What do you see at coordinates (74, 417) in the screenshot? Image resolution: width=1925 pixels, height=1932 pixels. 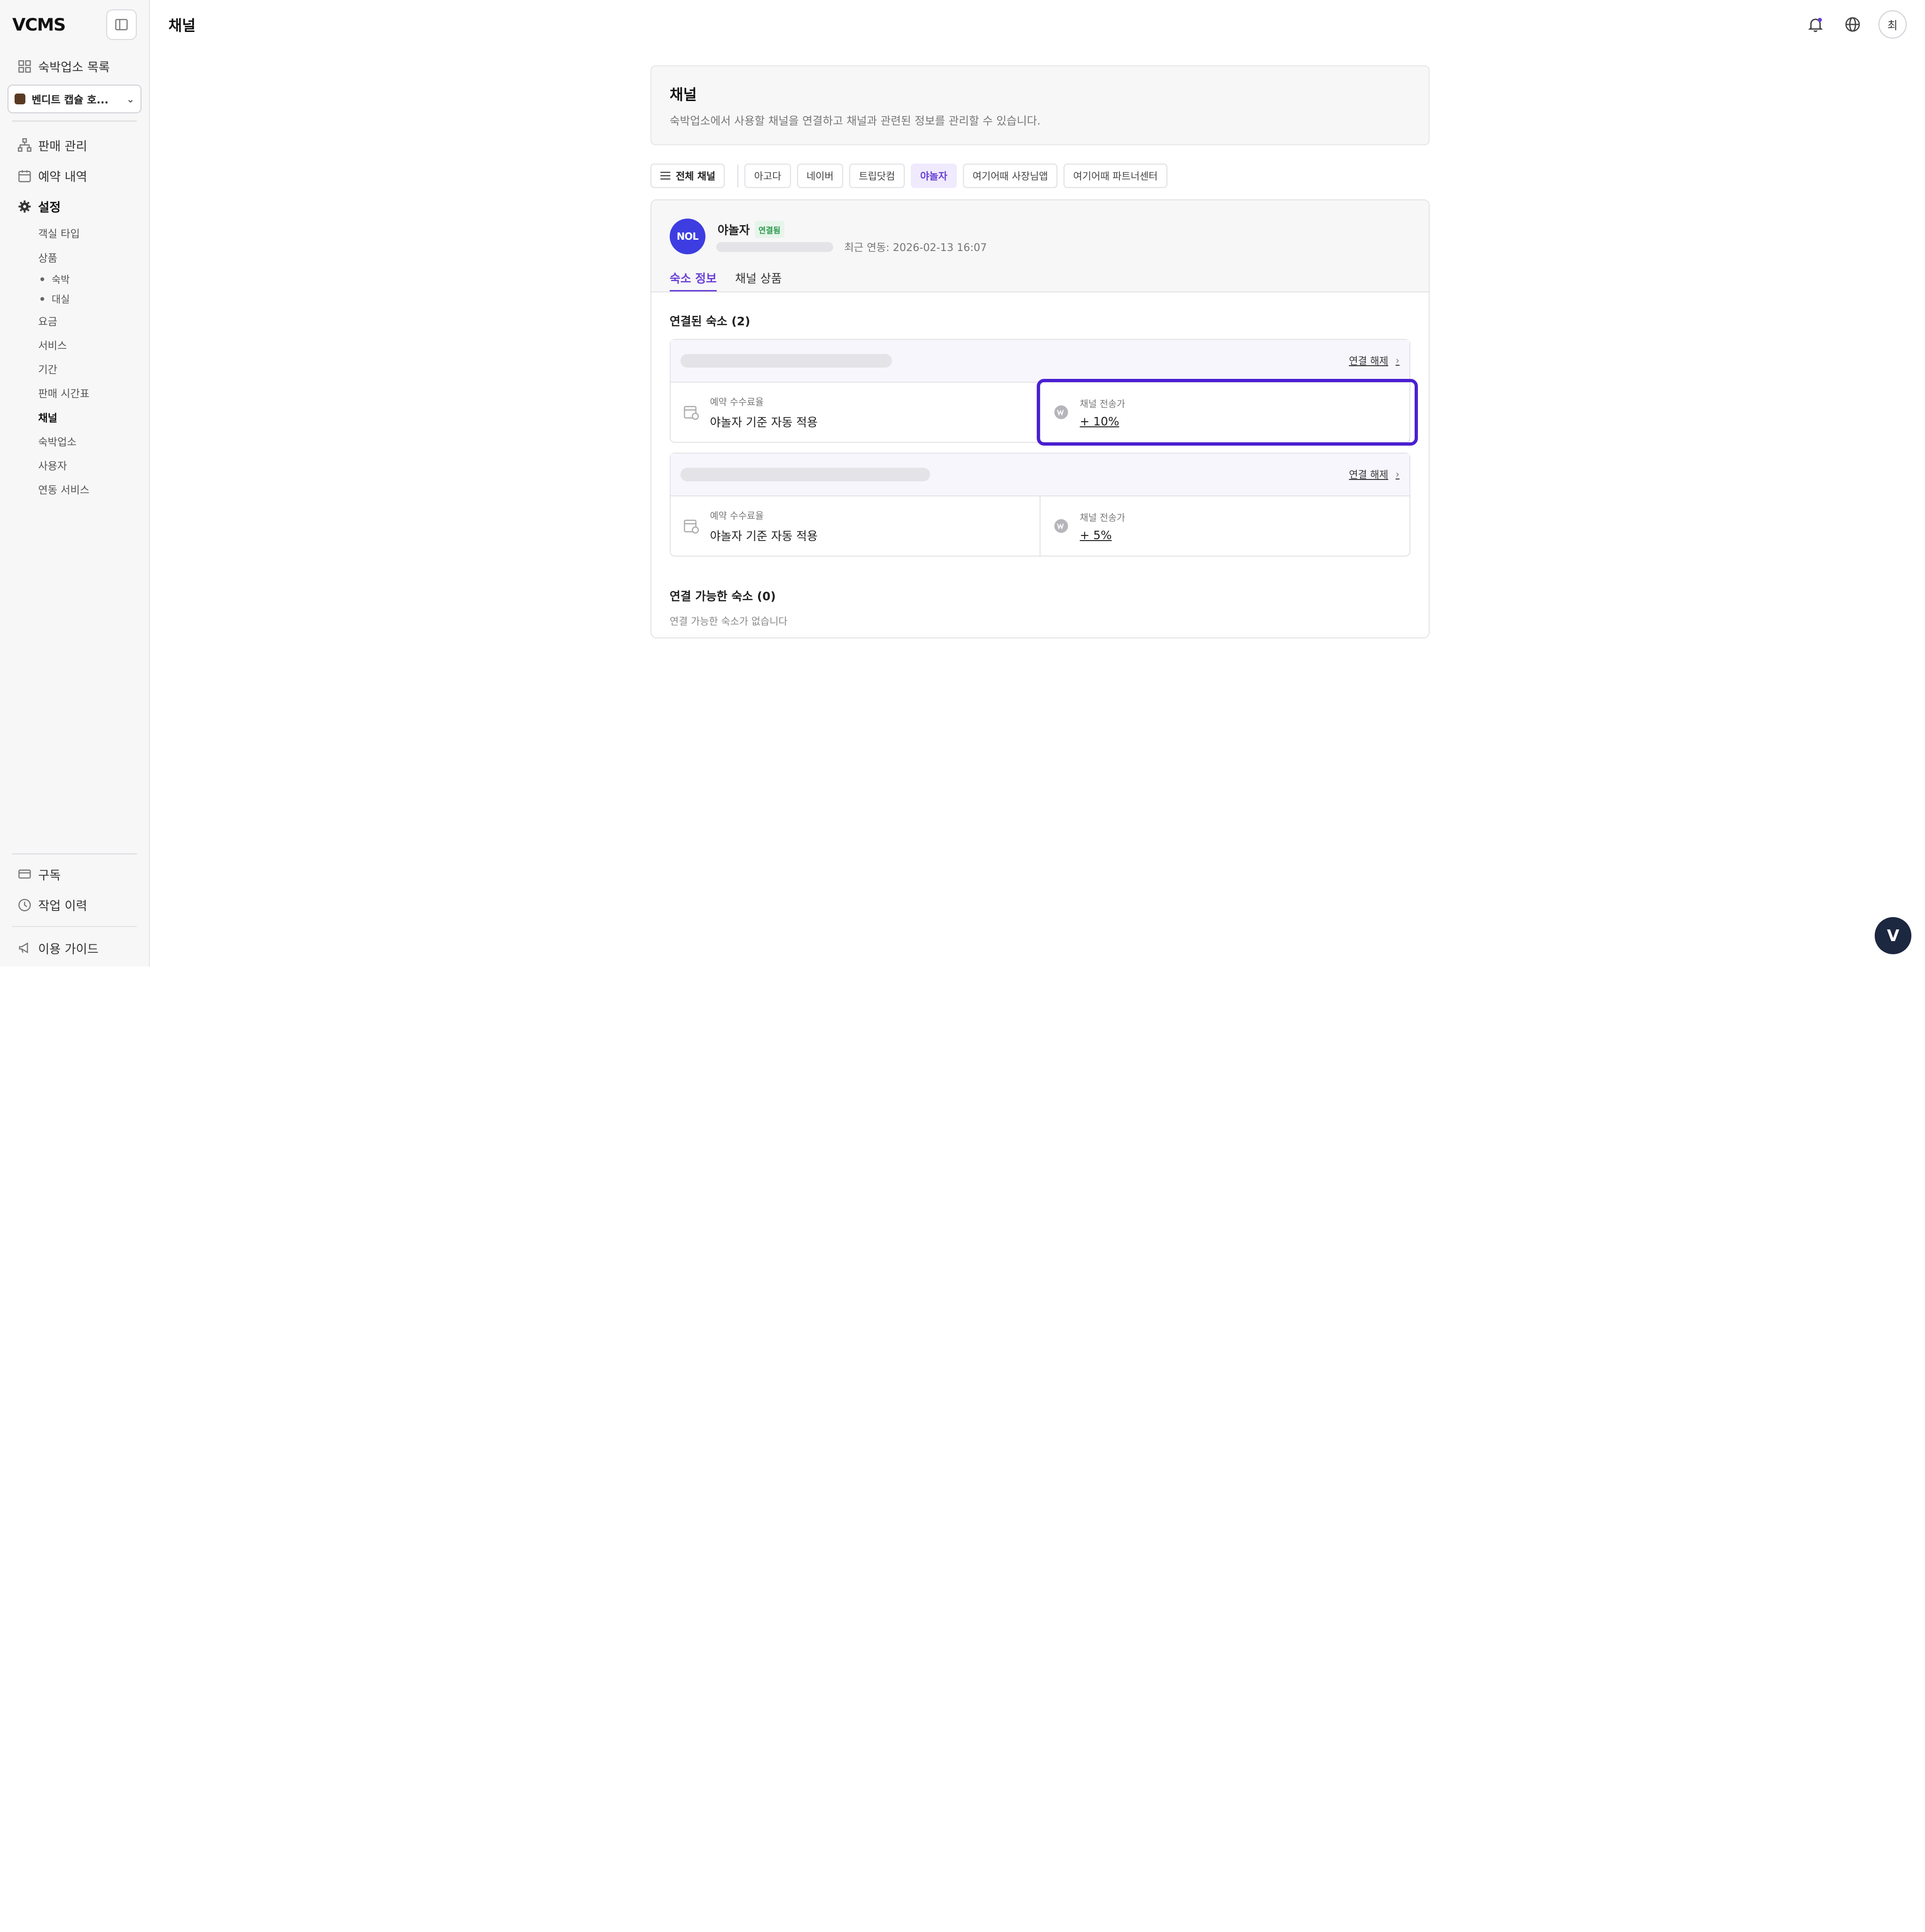 I see `sidebar-item-channel: 채널` at bounding box center [74, 417].